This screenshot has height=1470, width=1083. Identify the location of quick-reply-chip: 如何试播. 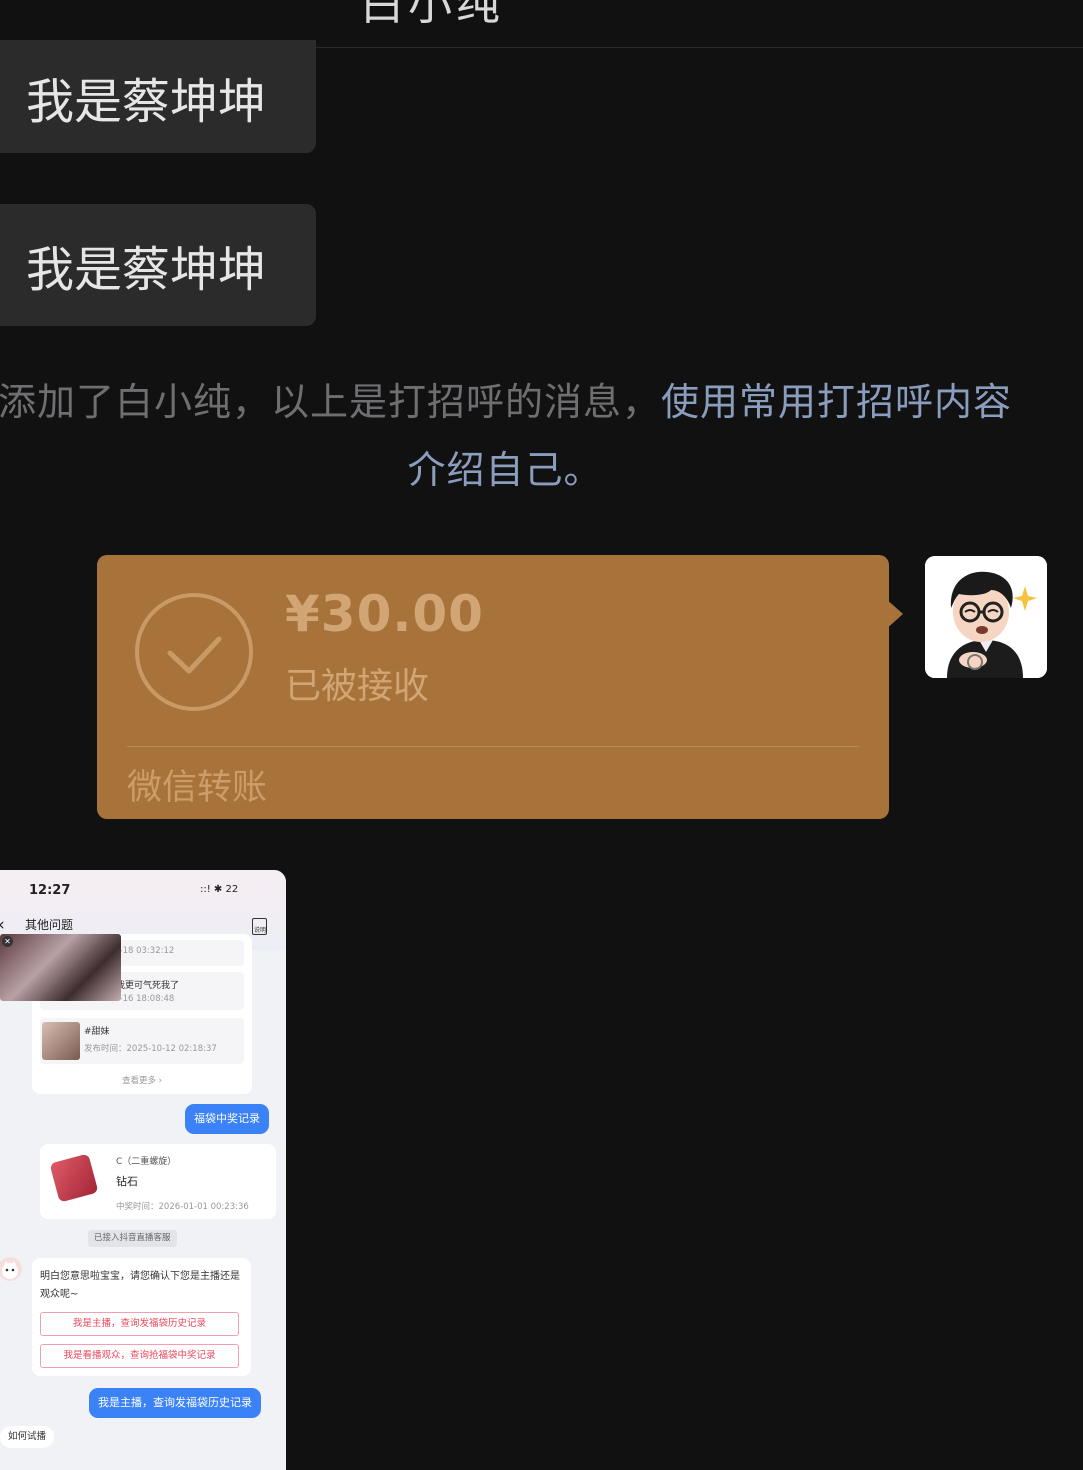
(27, 1437).